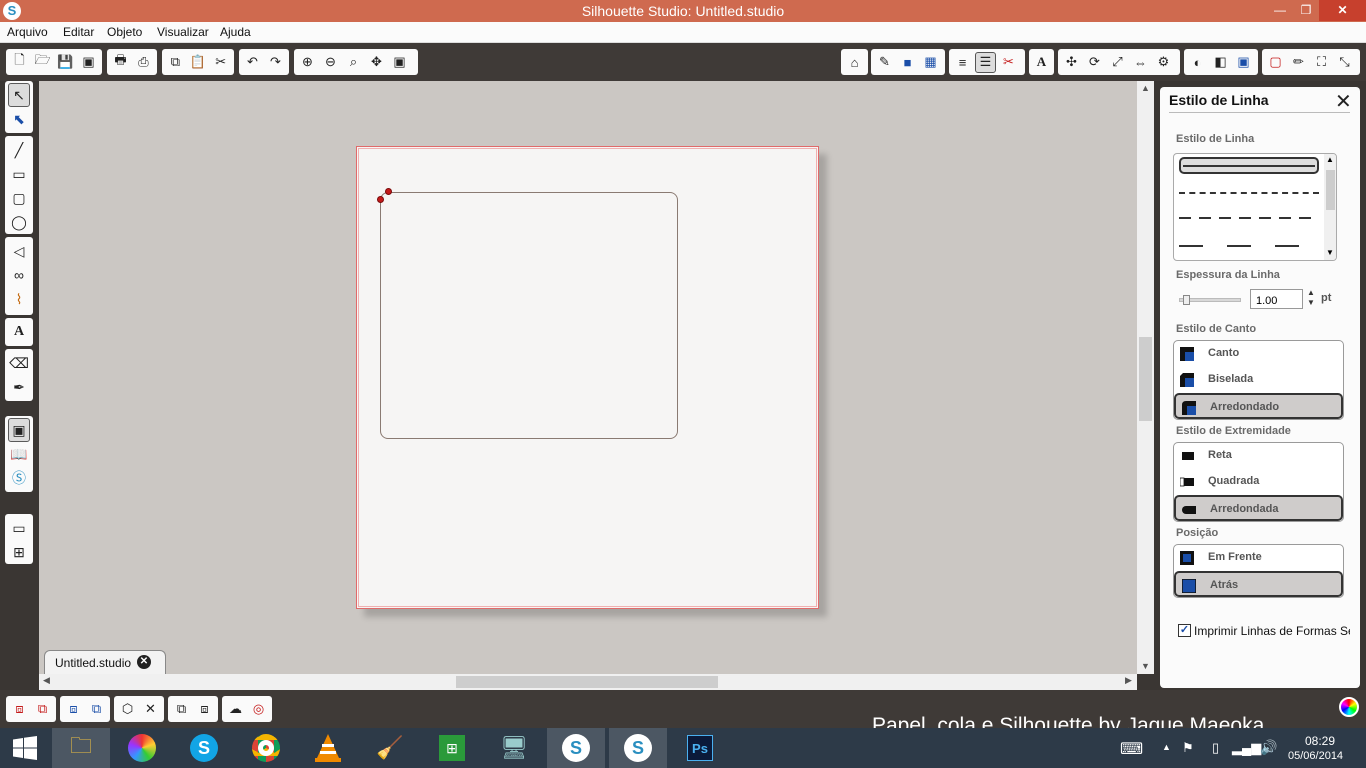  Describe the element at coordinates (19, 251) in the screenshot. I see `polygon-tool-icon: ◁` at that location.